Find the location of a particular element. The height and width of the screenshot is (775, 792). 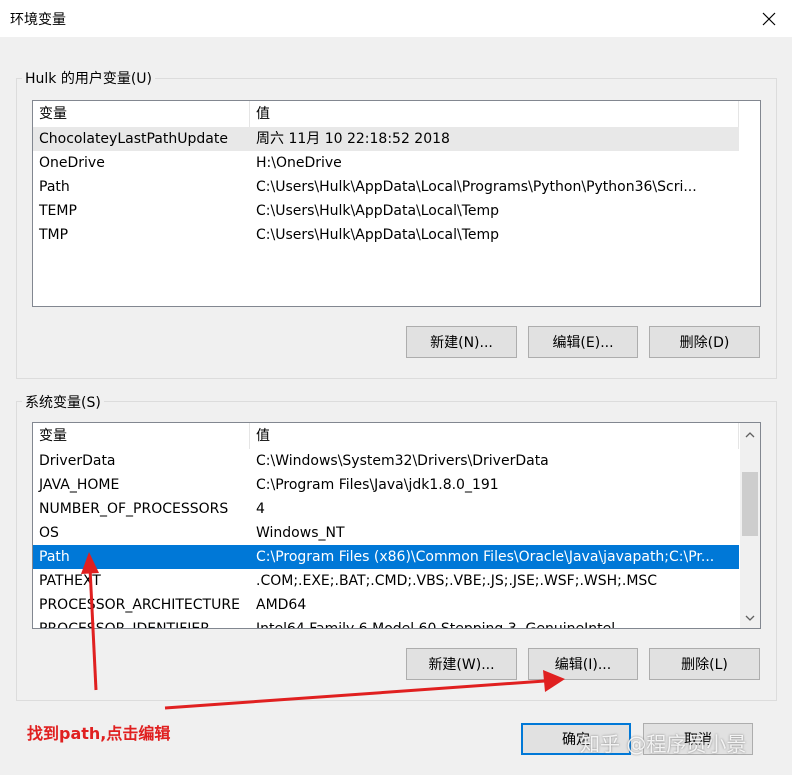

var-name: TMP is located at coordinates (54, 235).